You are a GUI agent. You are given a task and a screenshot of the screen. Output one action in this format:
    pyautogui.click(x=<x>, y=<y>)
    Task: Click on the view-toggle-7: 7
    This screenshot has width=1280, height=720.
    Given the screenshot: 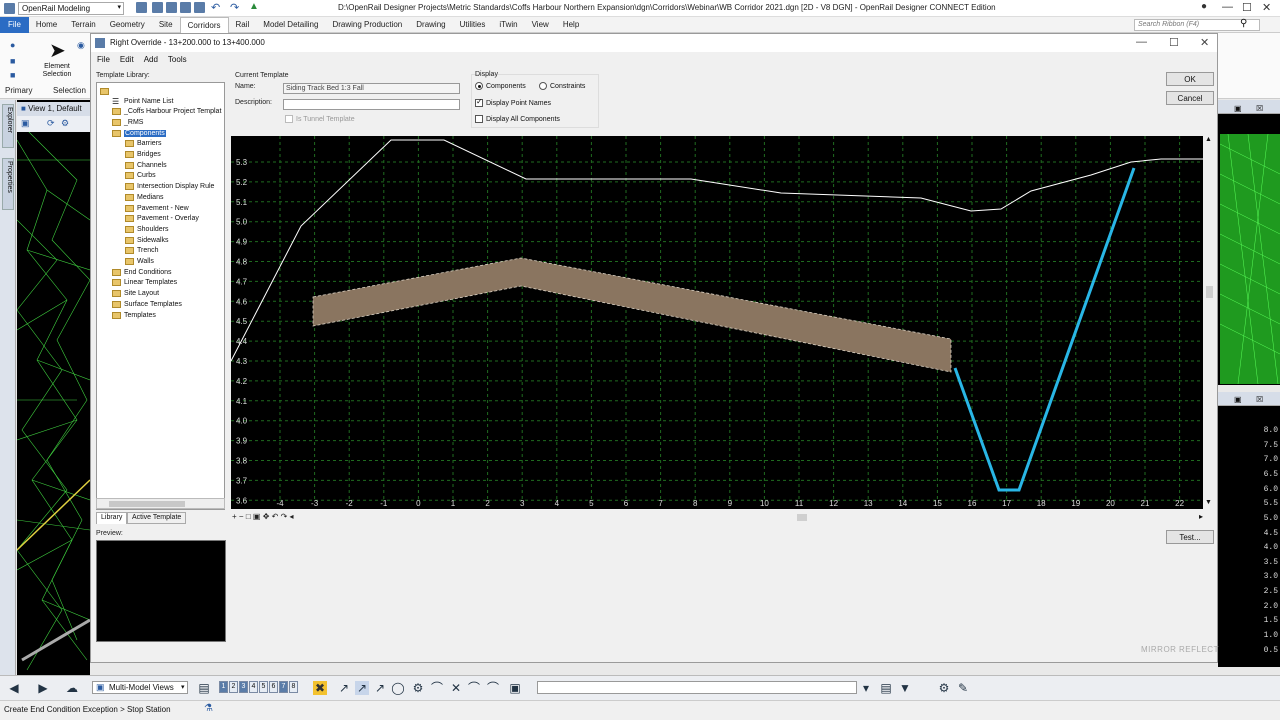 What is the action you would take?
    pyautogui.click(x=283, y=687)
    